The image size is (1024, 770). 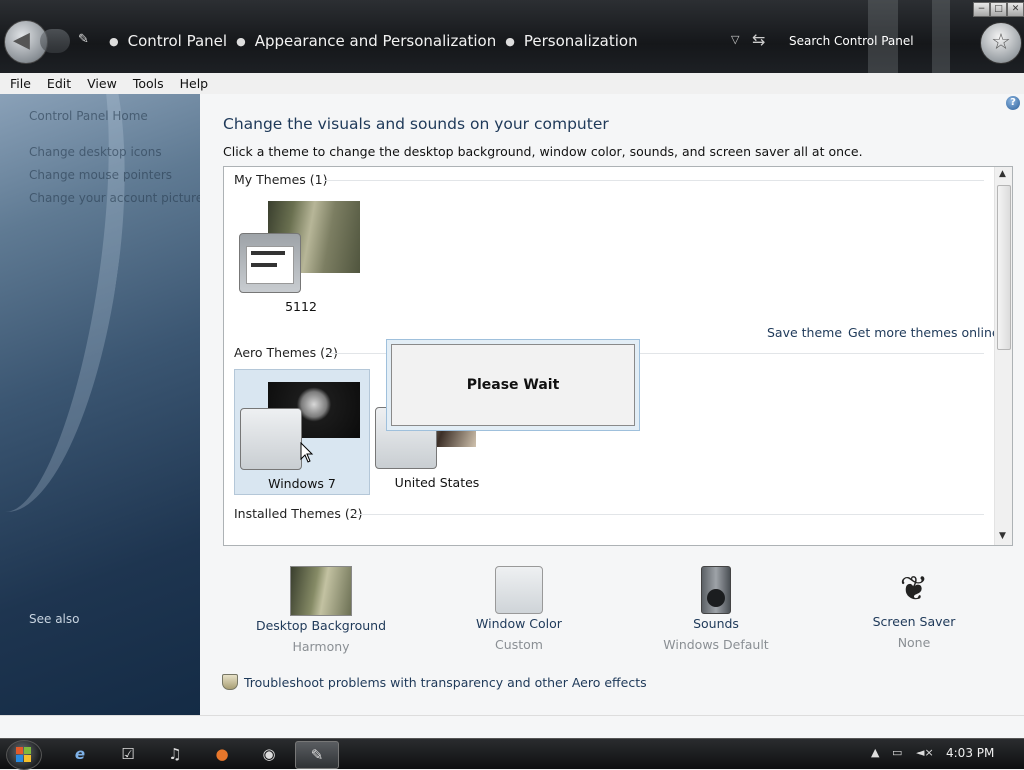 I want to click on desktop-background-setting: Desktop Background Harmony, so click(x=321, y=610).